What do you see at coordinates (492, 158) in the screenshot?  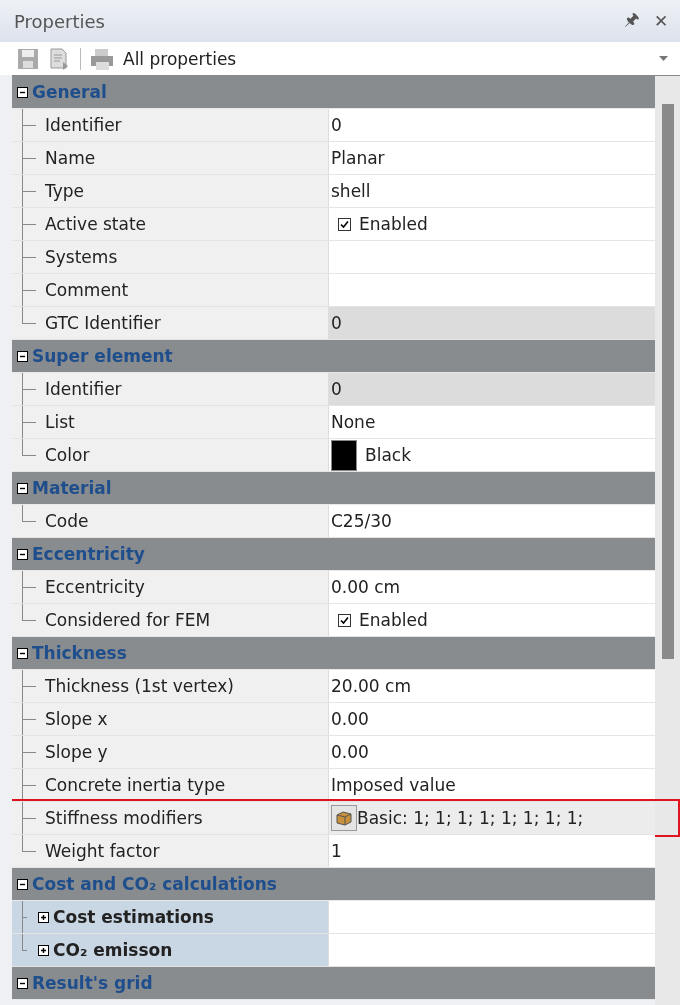 I see `value-cell: Planar` at bounding box center [492, 158].